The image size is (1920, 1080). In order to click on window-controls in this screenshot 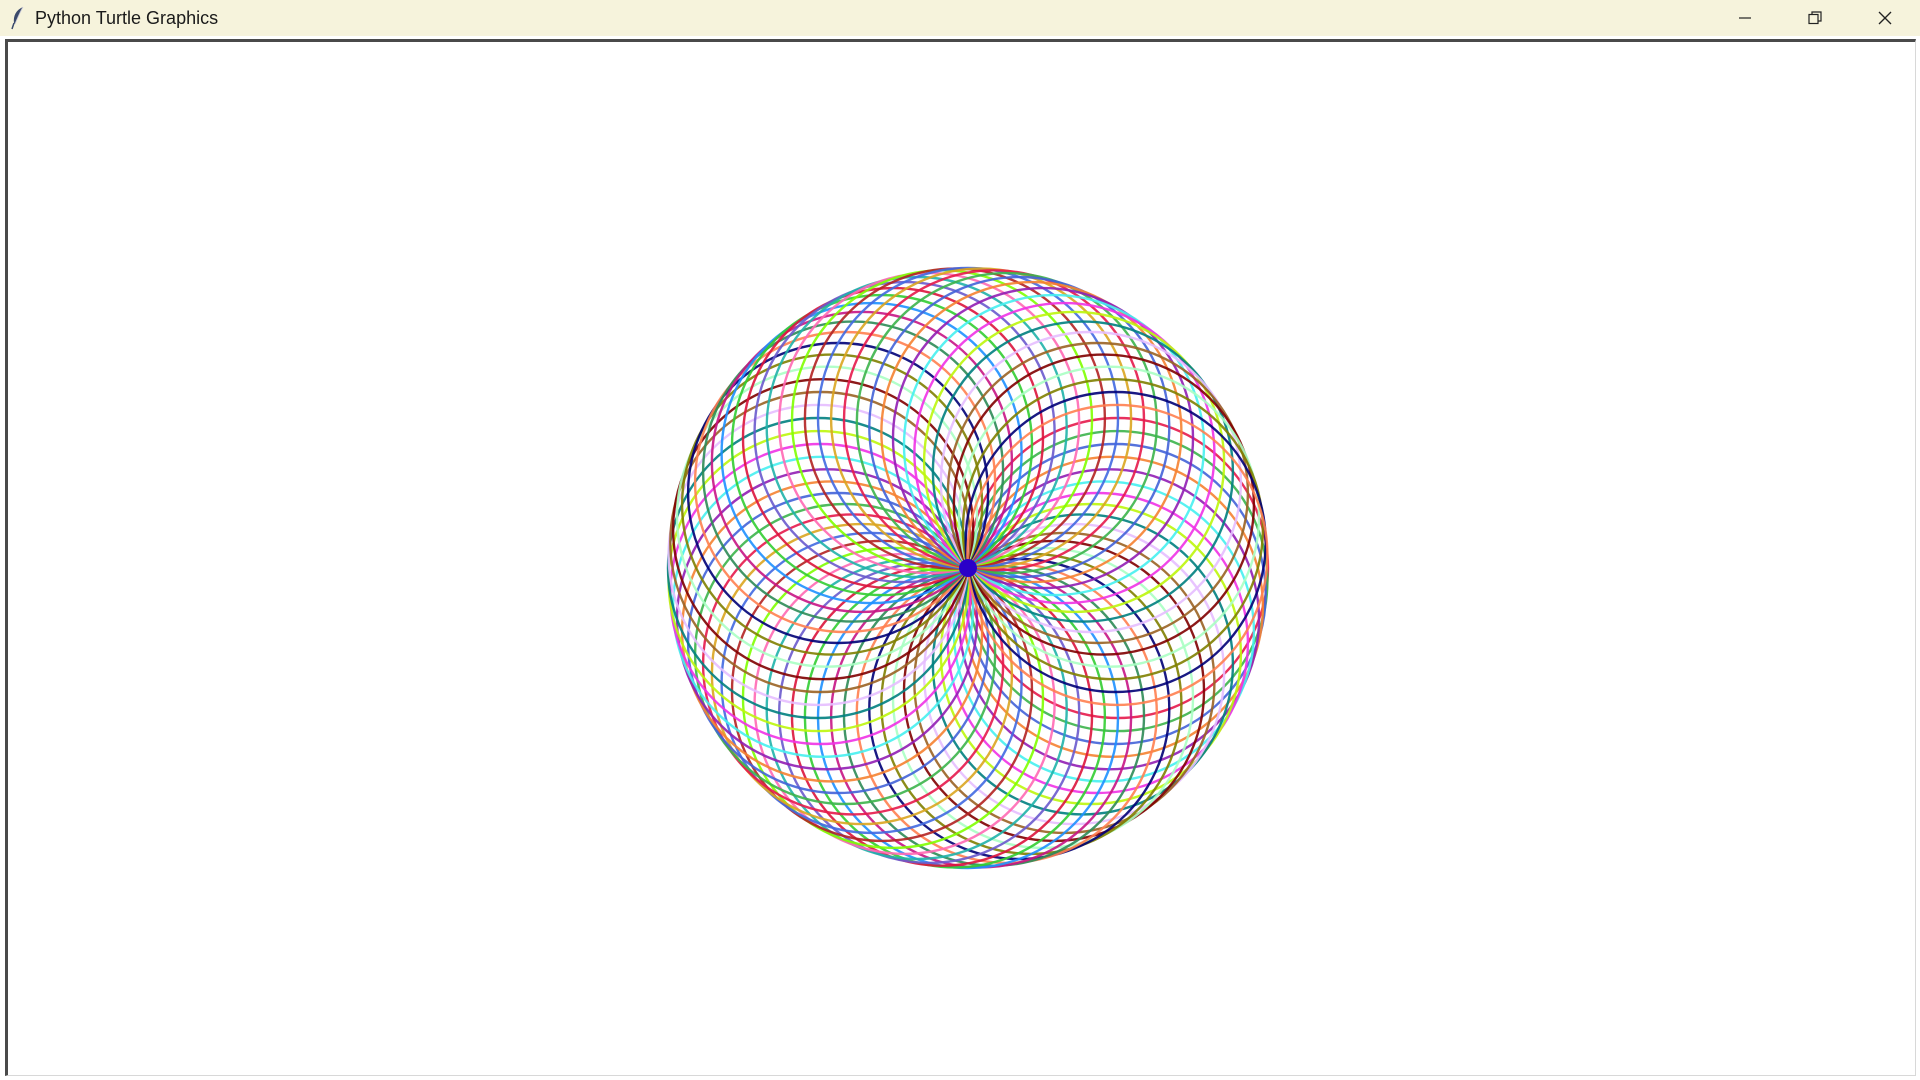, I will do `click(1815, 18)`.